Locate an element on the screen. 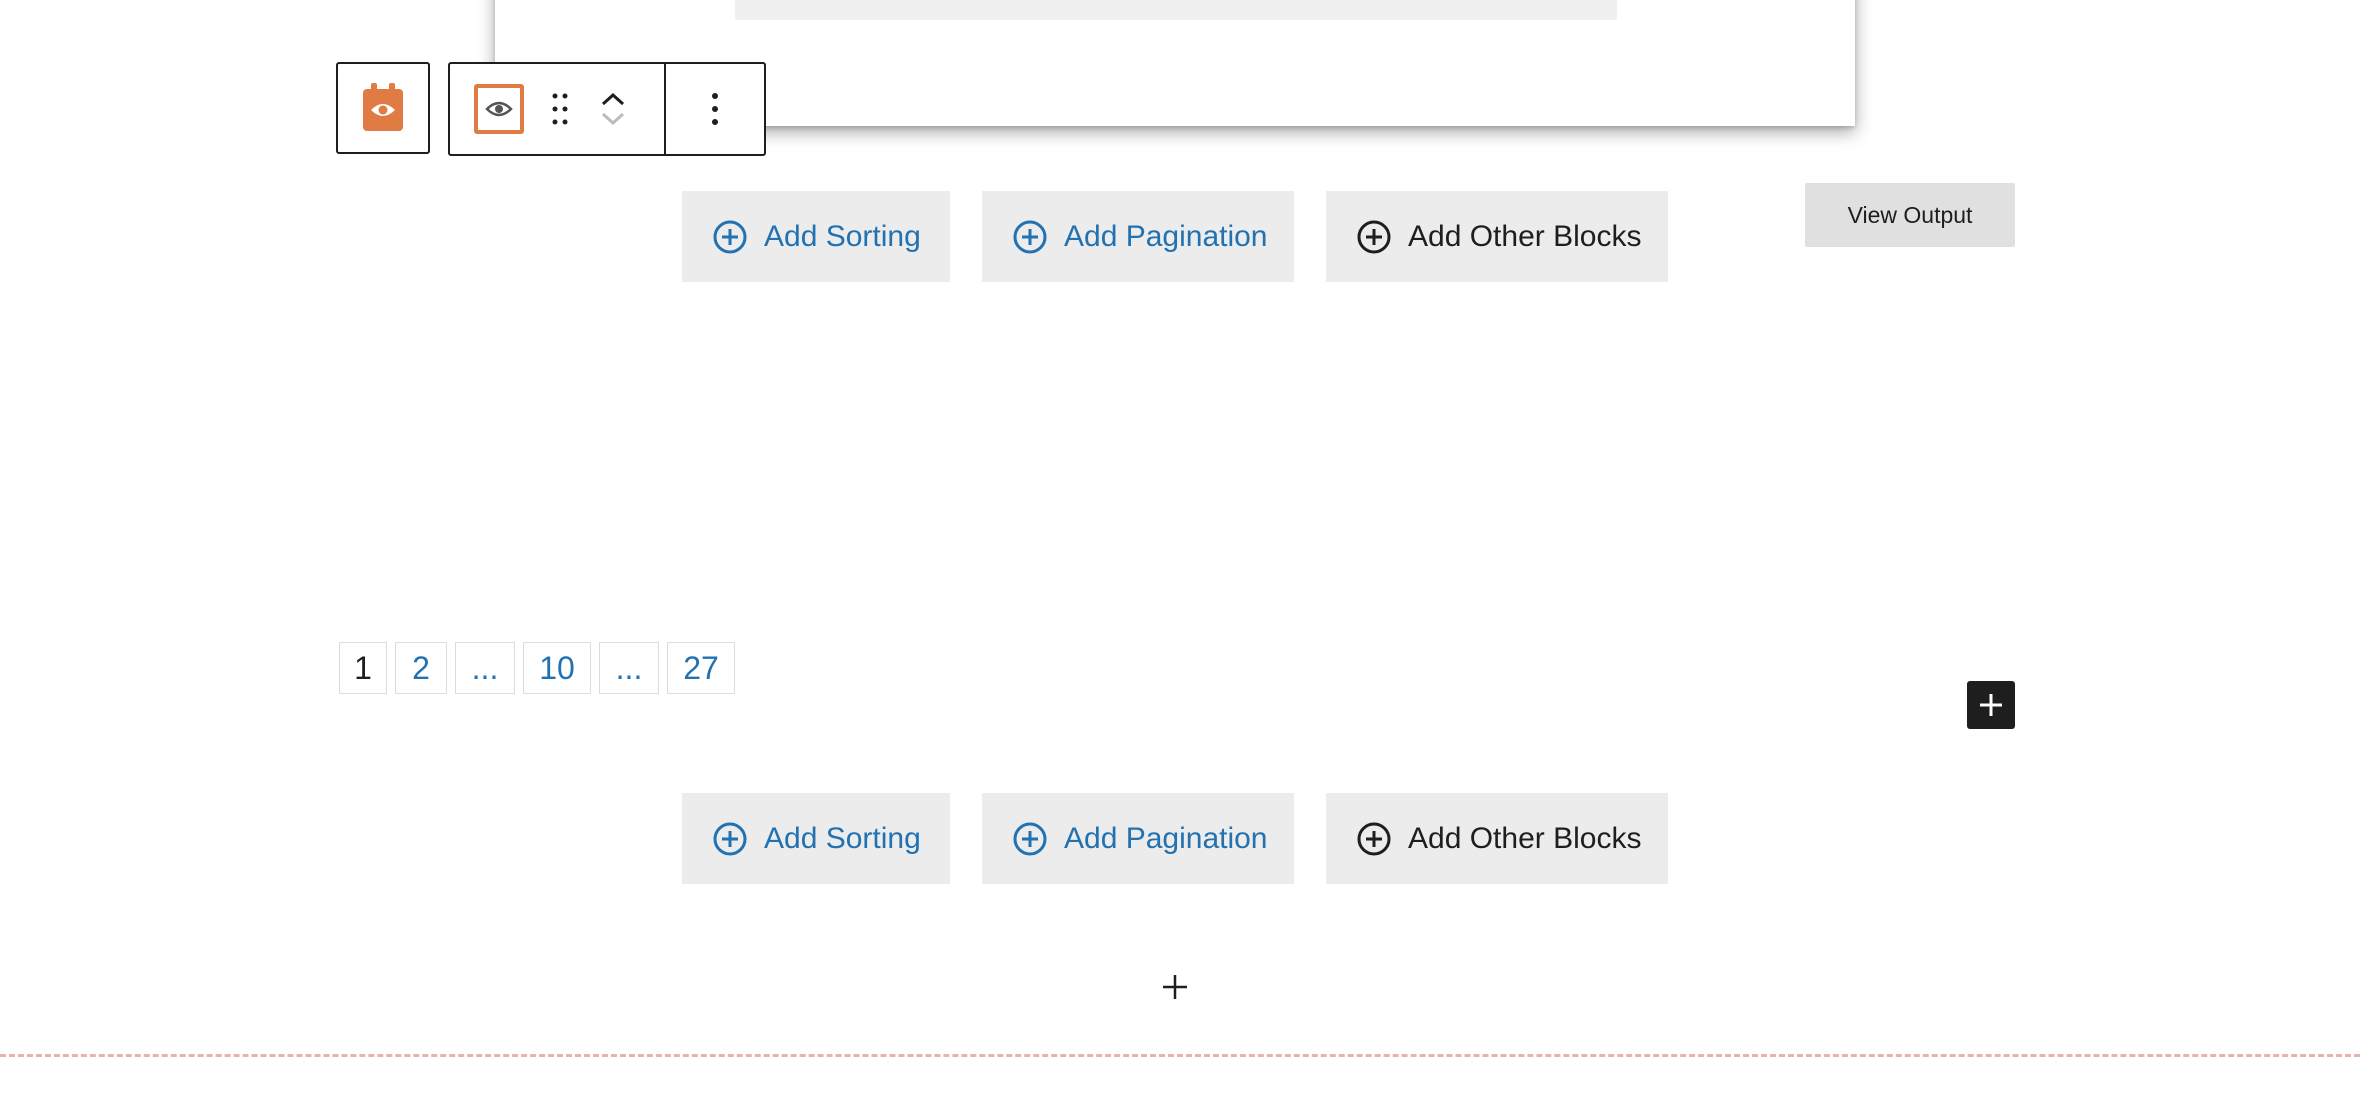 The width and height of the screenshot is (2360, 1118). add-block-button is located at coordinates (1991, 705).